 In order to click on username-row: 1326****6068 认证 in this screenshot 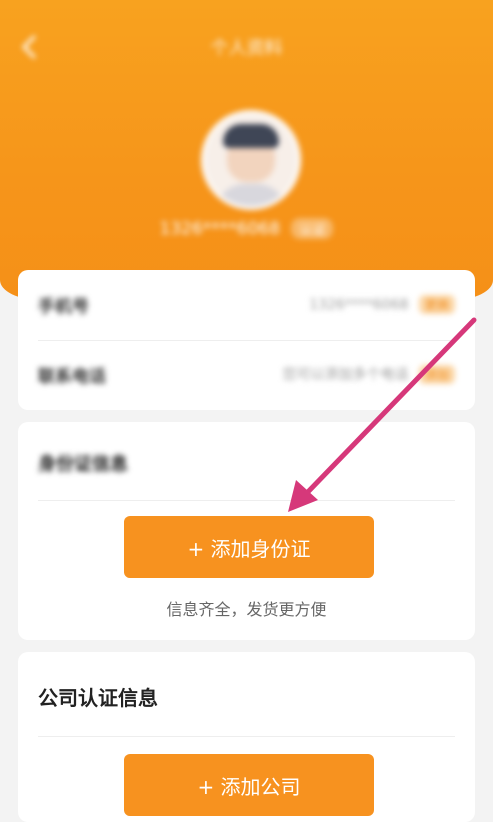, I will do `click(246, 228)`.